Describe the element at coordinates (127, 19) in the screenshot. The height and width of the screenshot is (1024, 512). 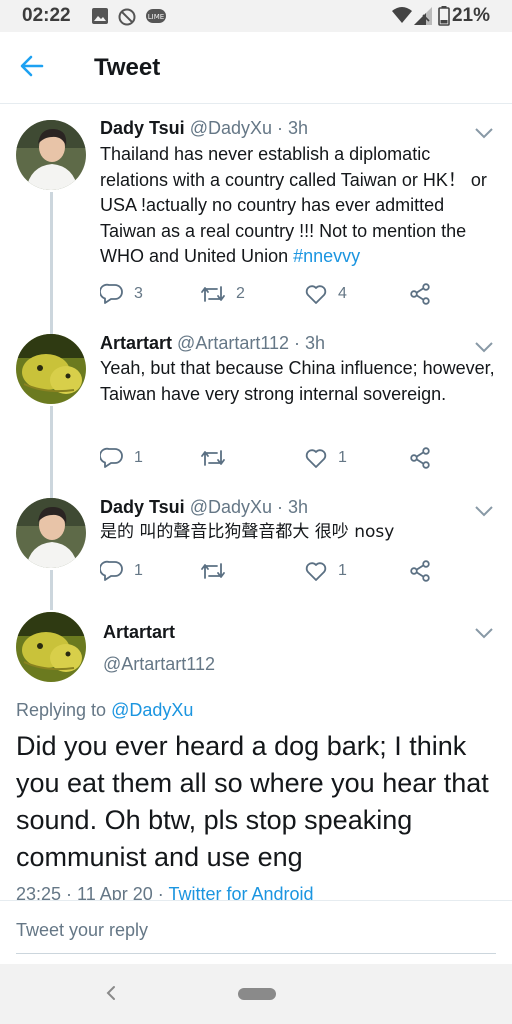
I see `no-disturb-icon` at that location.